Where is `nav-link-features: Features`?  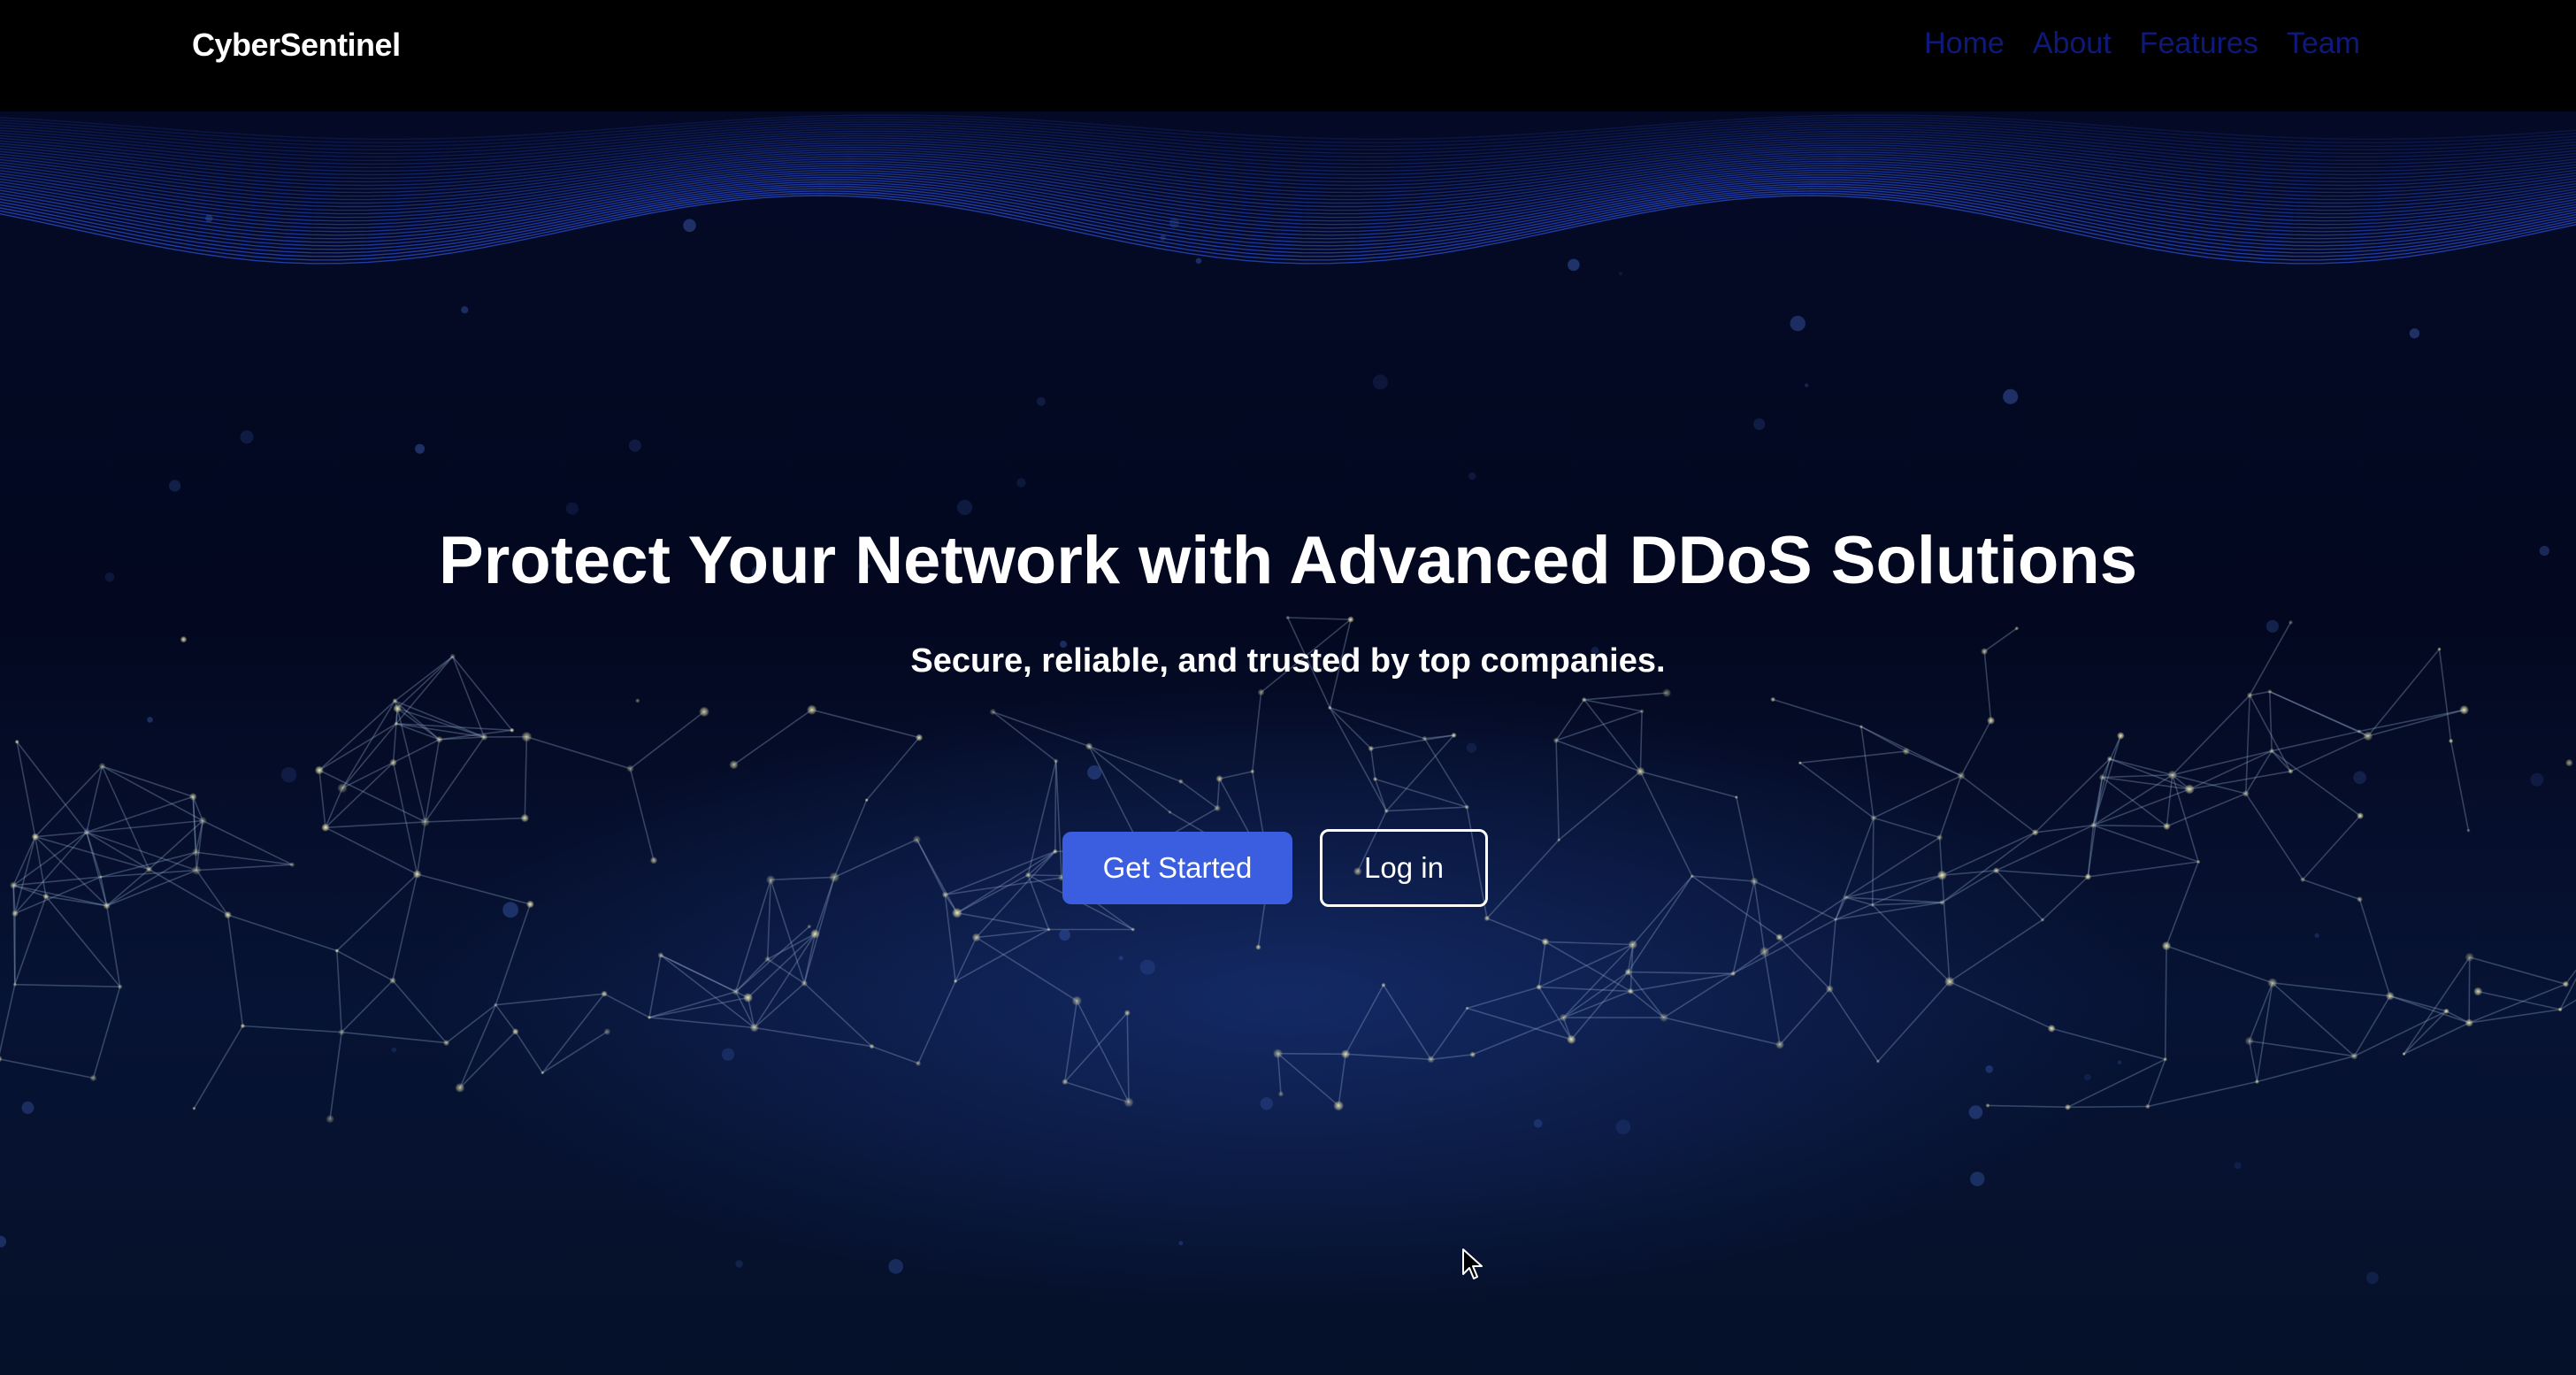
nav-link-features: Features is located at coordinates (2199, 44).